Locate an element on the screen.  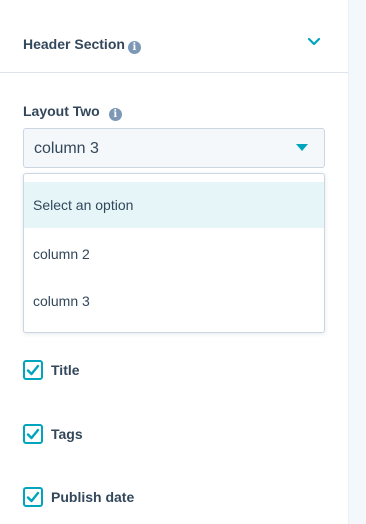
layout-field-label: Layout Two i is located at coordinates (72, 112).